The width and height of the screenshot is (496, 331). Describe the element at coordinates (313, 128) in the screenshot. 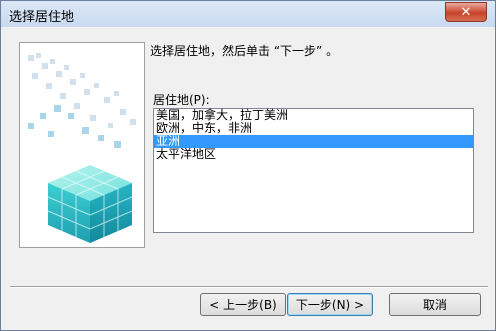

I see `list-item-europe: 欧洲，中东，非洲` at that location.